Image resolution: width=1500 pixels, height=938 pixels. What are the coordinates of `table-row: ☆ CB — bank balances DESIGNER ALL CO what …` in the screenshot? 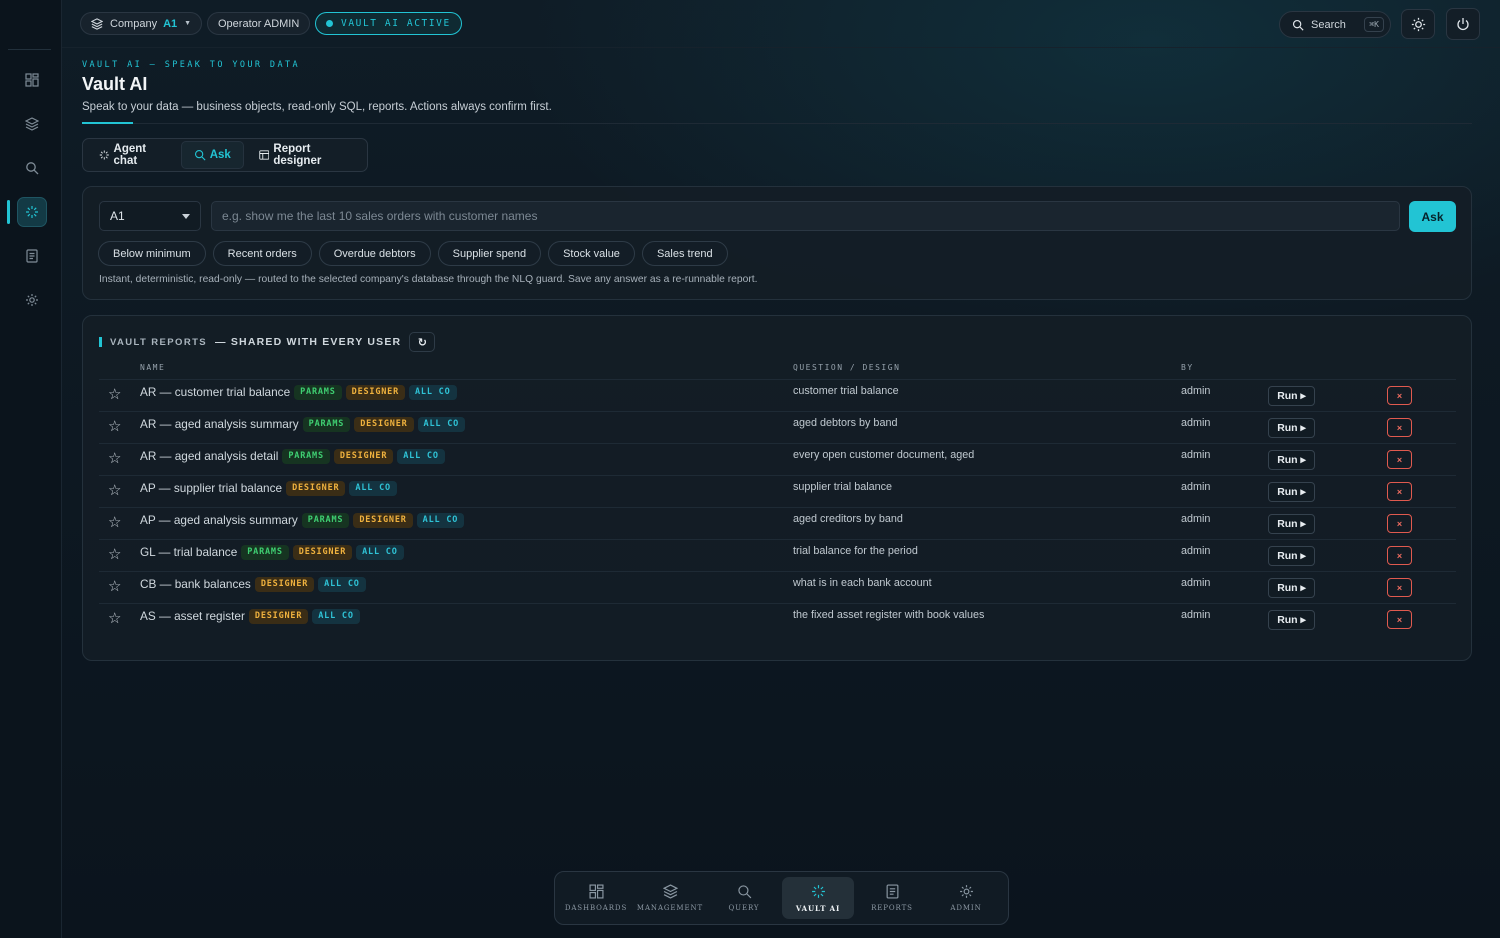 It's located at (777, 587).